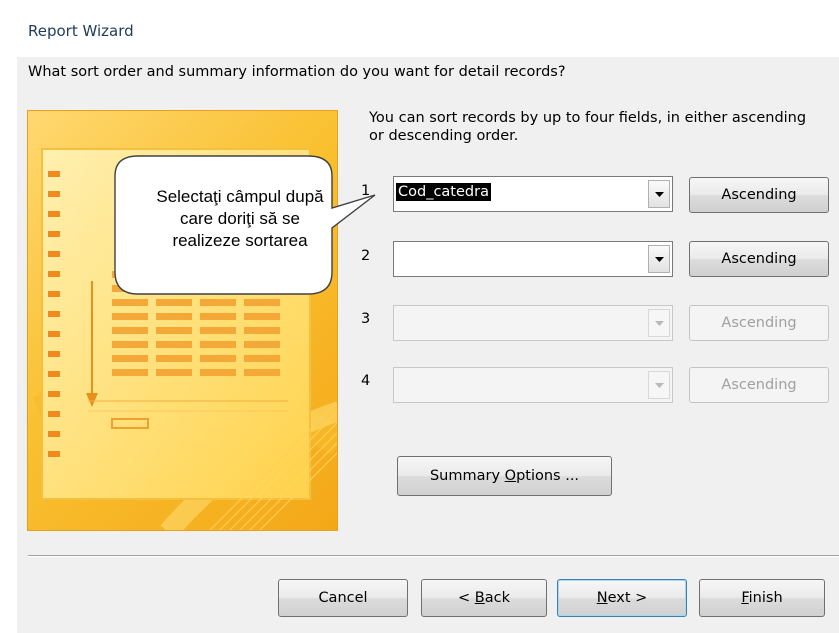 This screenshot has width=839, height=633. Describe the element at coordinates (759, 259) in the screenshot. I see `sort-order-2-button: Ascending` at that location.